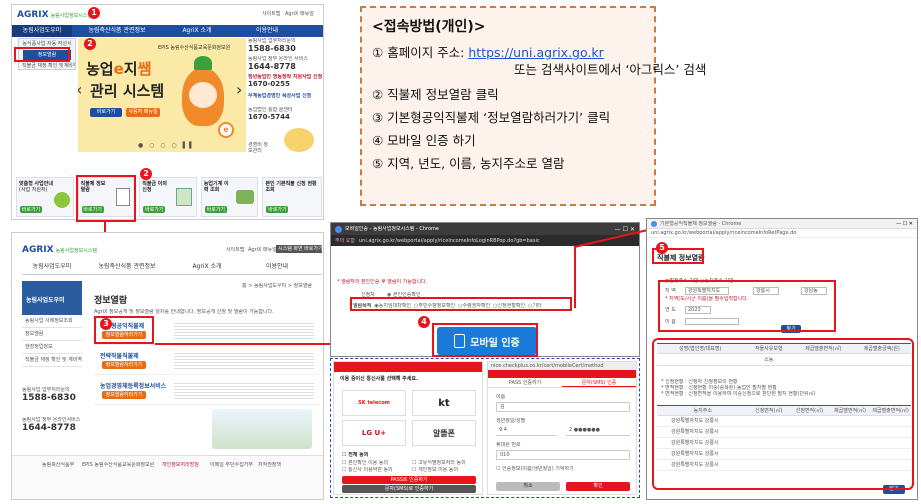 The image size is (921, 504). Describe the element at coordinates (508, 445) in the screenshot. I see `phone-label: 휴대폰 번호` at that location.